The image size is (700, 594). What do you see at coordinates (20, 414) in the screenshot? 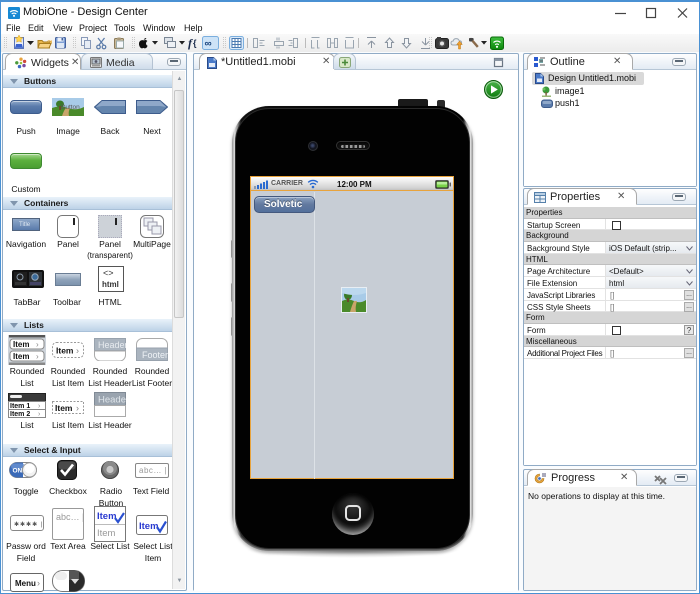
I see `svg-text: Item 2` at bounding box center [20, 414].